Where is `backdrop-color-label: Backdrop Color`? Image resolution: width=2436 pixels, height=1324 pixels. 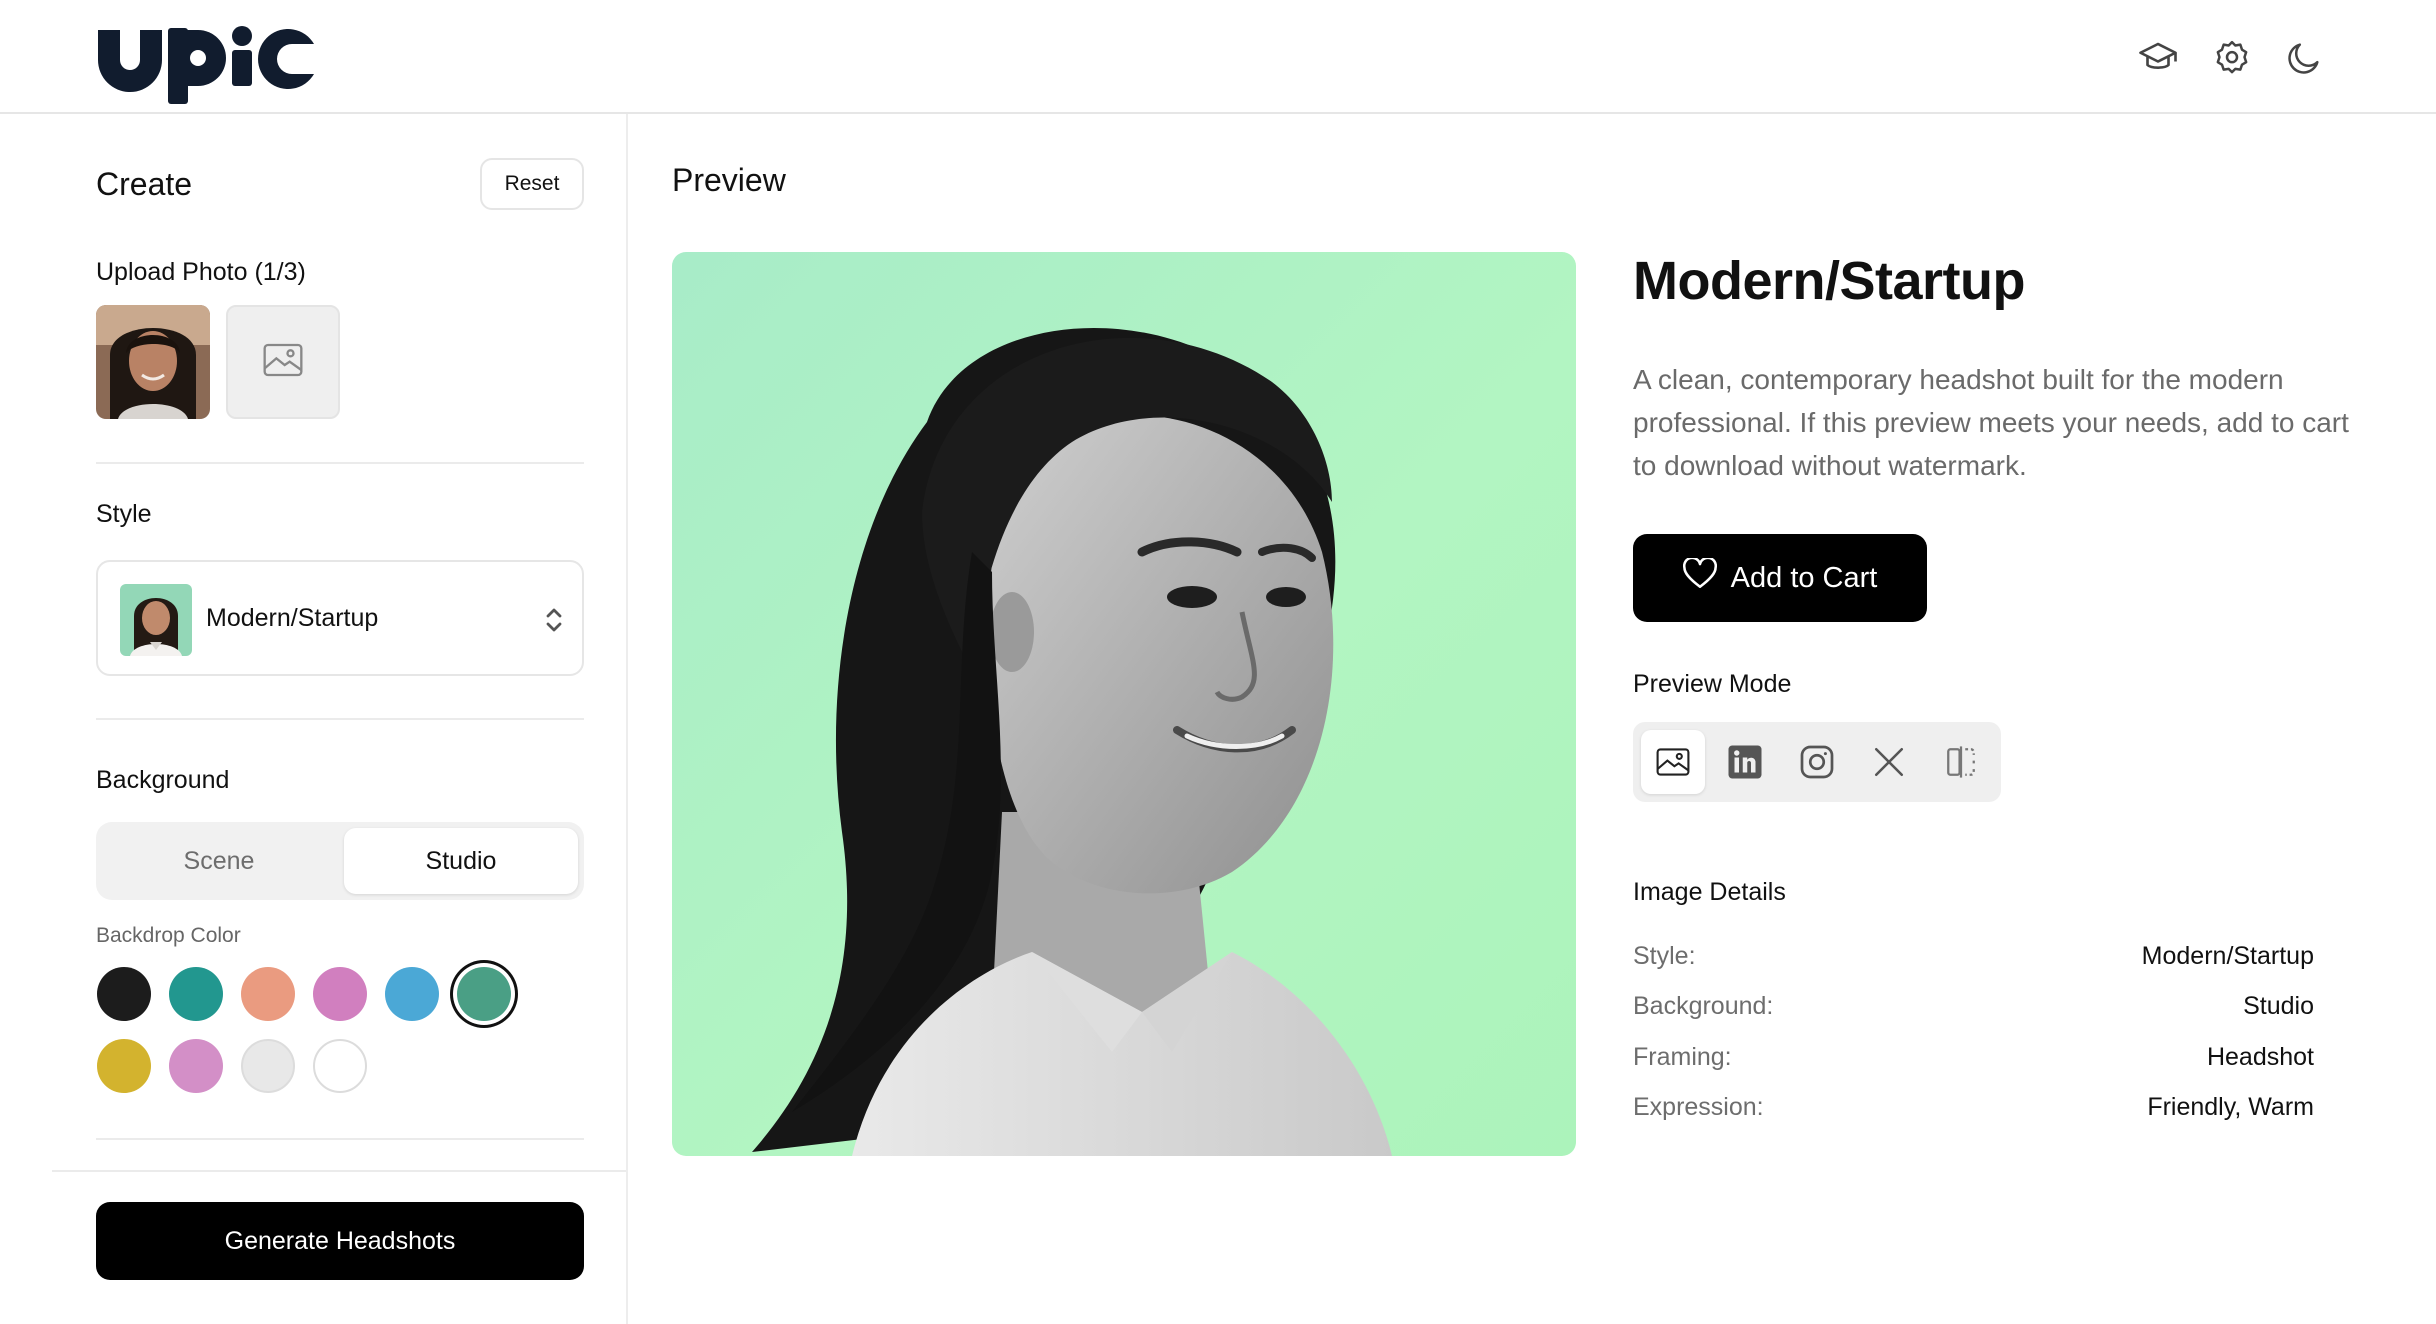 backdrop-color-label: Backdrop Color is located at coordinates (168, 935).